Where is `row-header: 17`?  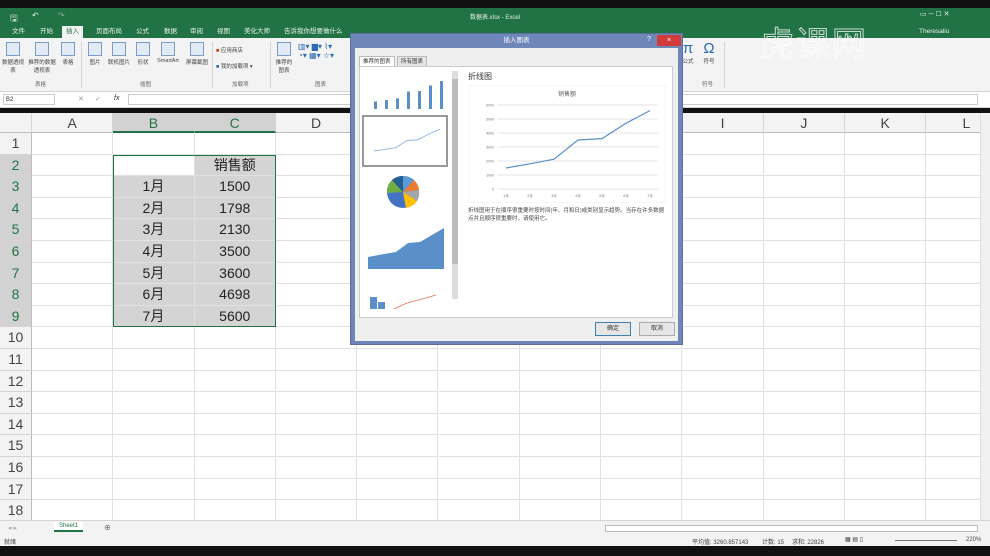
row-header: 17 is located at coordinates (16, 489).